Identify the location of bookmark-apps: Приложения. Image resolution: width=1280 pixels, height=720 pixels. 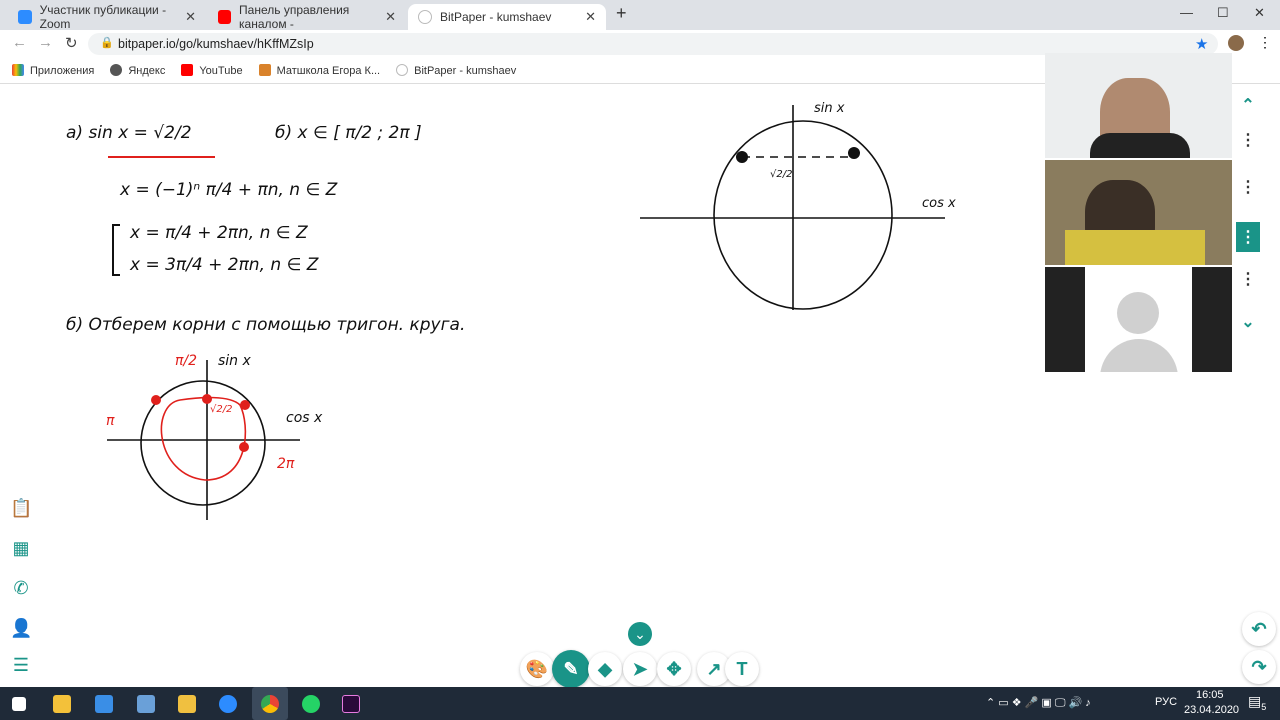
(53, 70).